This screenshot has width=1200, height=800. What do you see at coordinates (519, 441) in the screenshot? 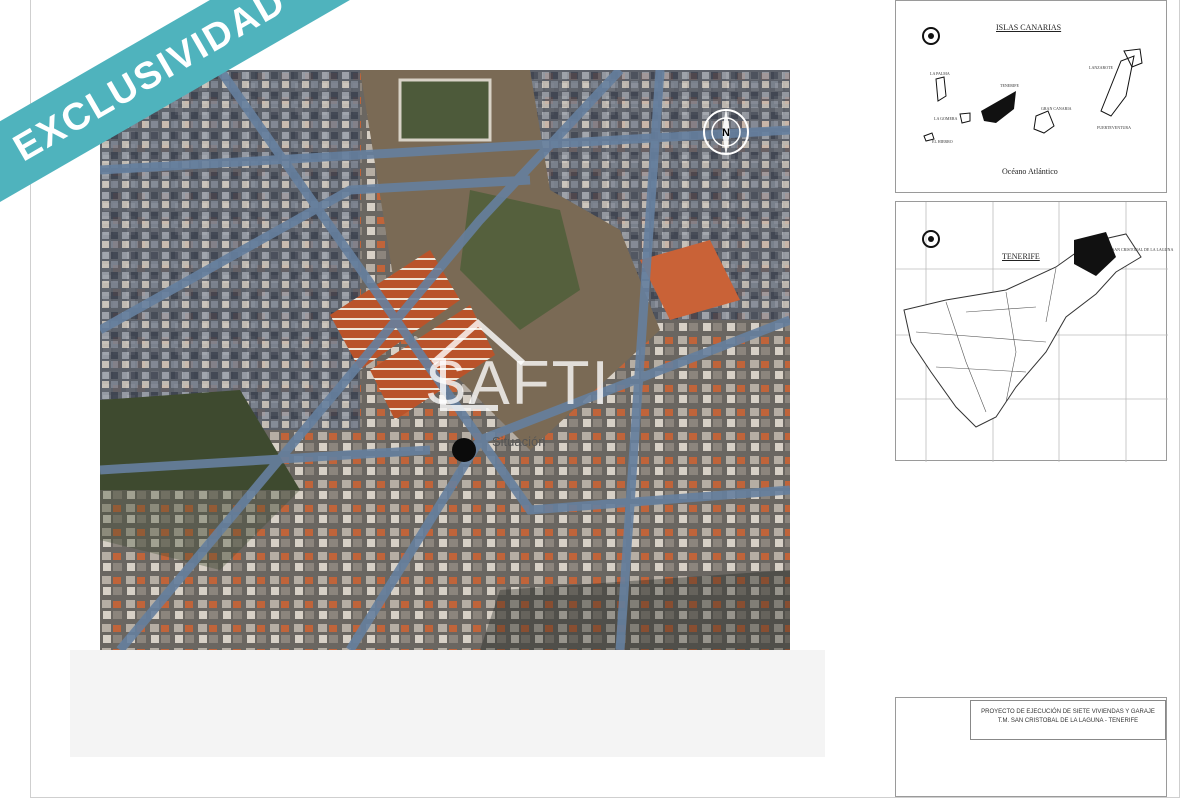
I see `site-label: Situación` at bounding box center [519, 441].